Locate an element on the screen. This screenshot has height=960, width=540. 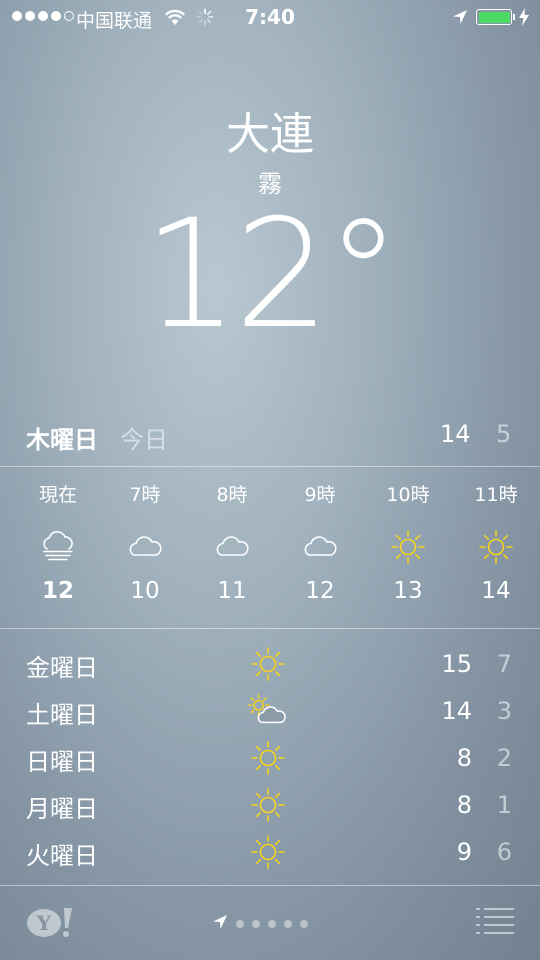
current-location-page-icon is located at coordinates (220, 924).